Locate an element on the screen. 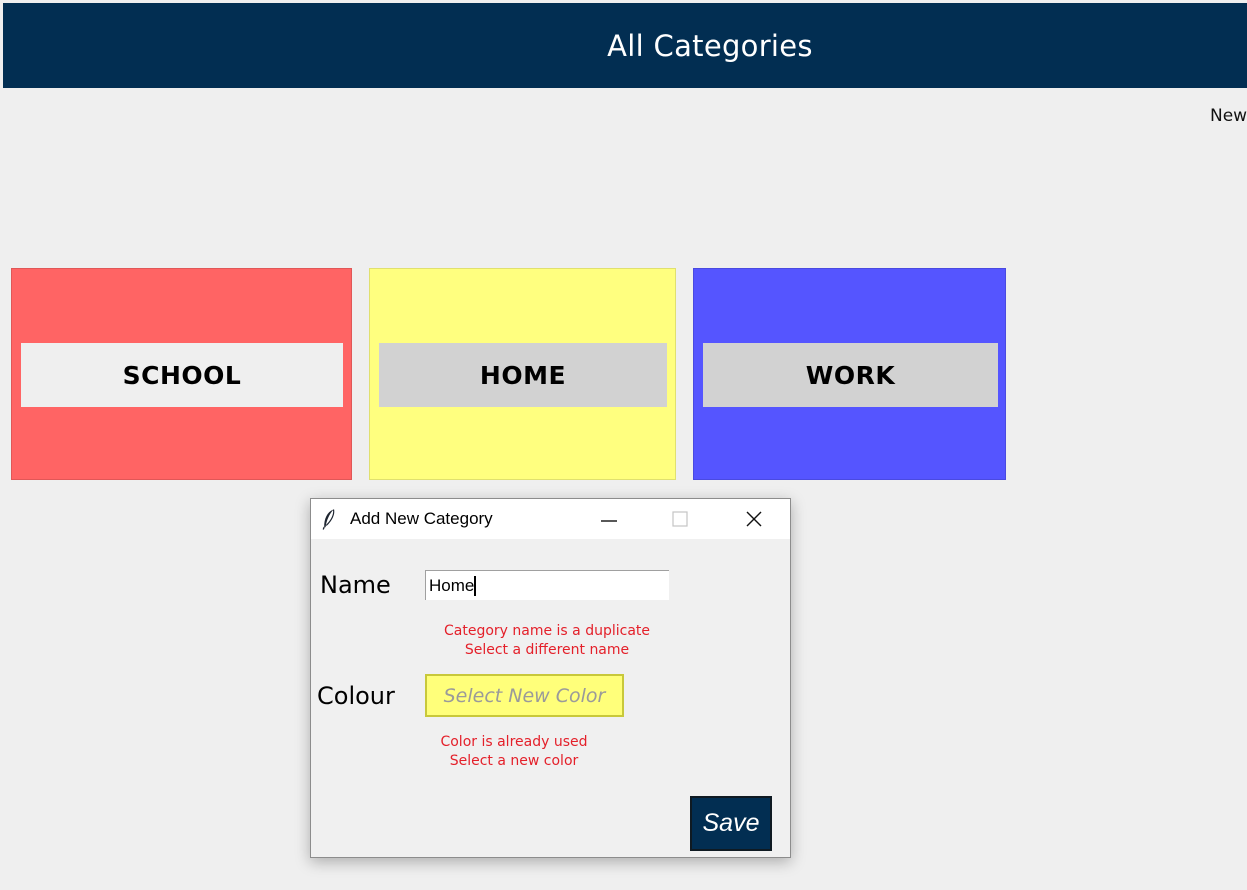 The height and width of the screenshot is (890, 1247). page-title: All Categories is located at coordinates (710, 45).